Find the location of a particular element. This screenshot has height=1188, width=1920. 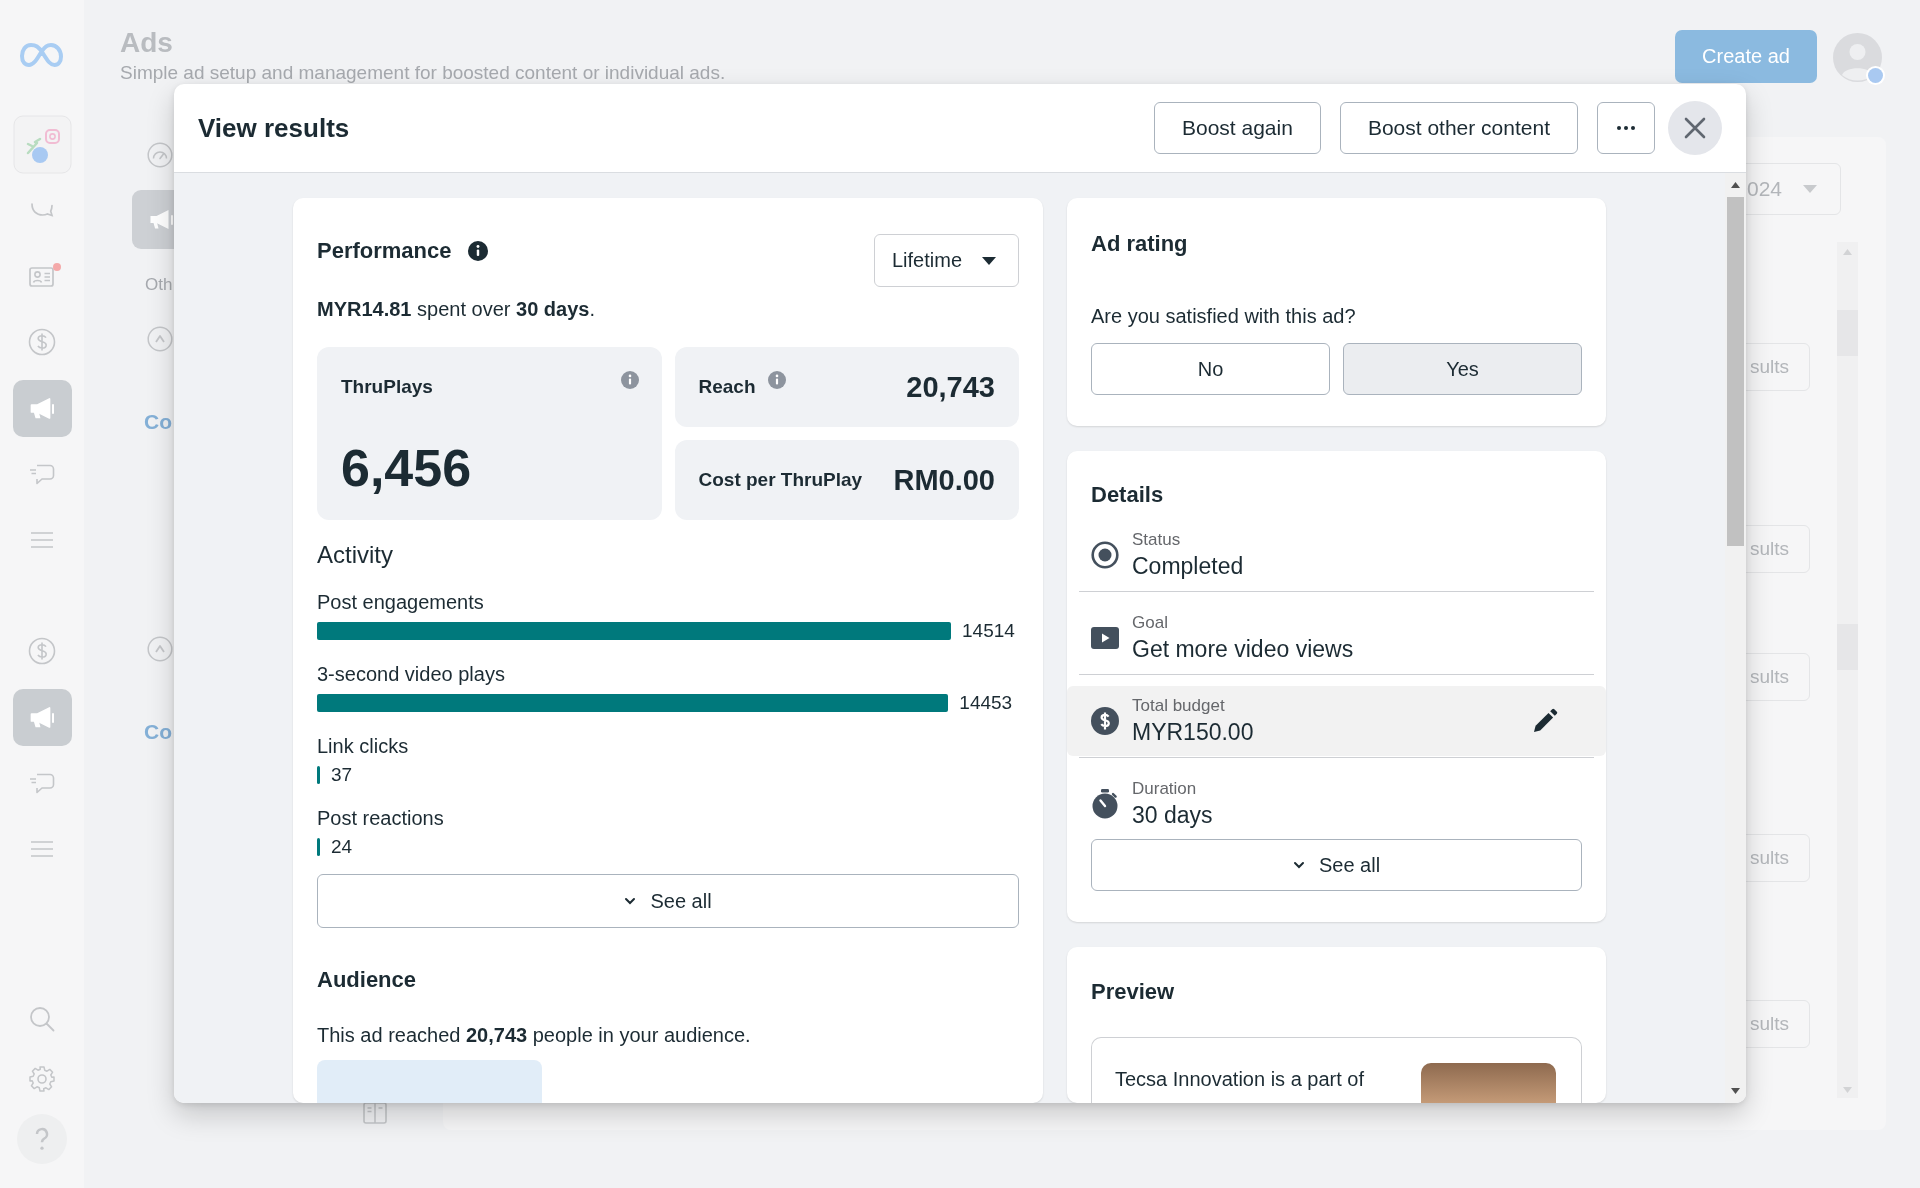

action-button: Boost again is located at coordinates (1237, 128).